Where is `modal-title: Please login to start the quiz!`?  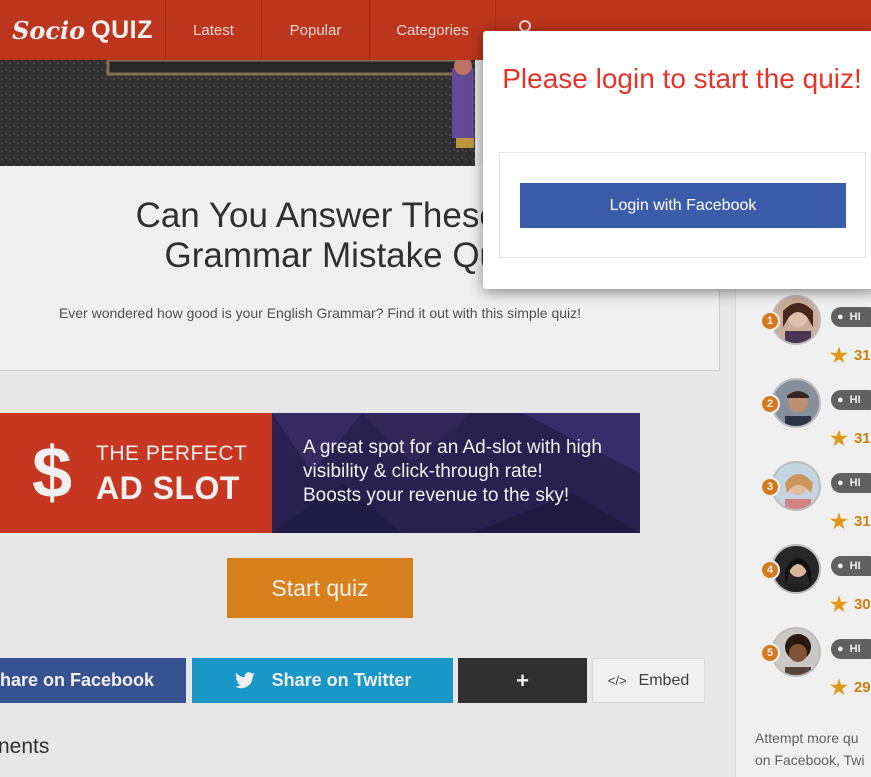 modal-title: Please login to start the quiz! is located at coordinates (682, 78).